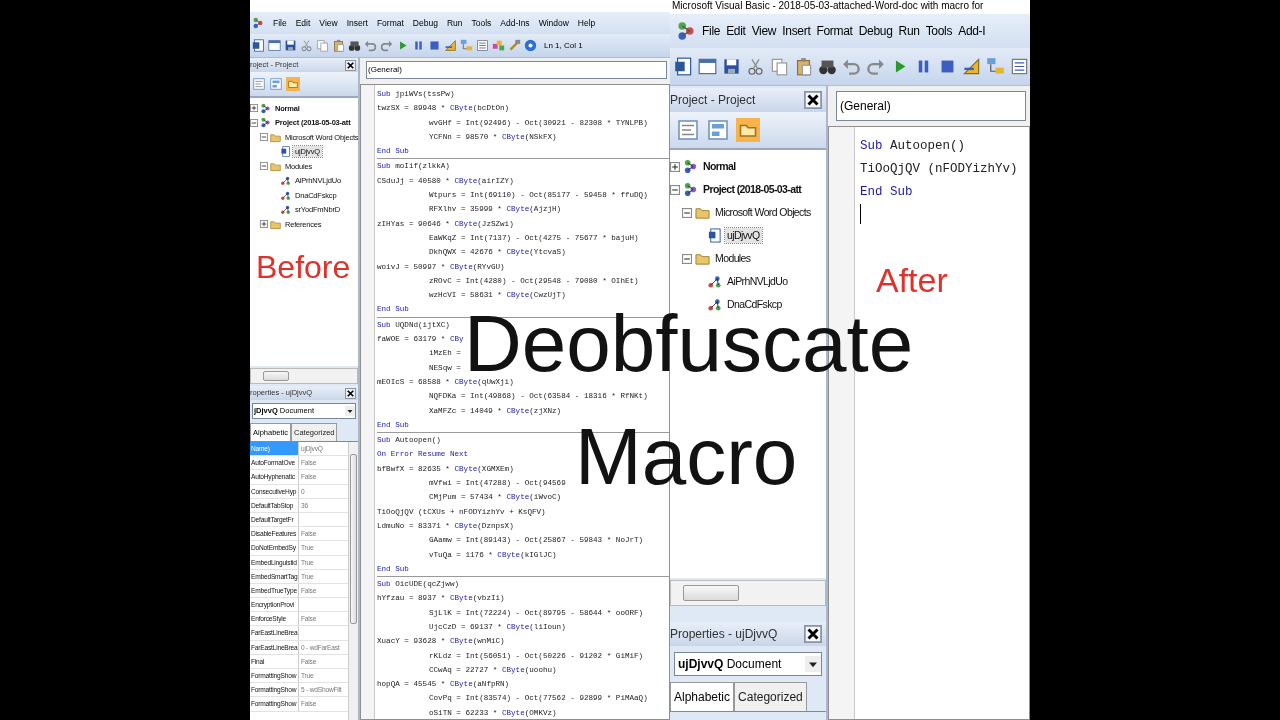 The height and width of the screenshot is (720, 1280). What do you see at coordinates (763, 212) in the screenshot?
I see `tree-item: Microsoft Word Objects` at bounding box center [763, 212].